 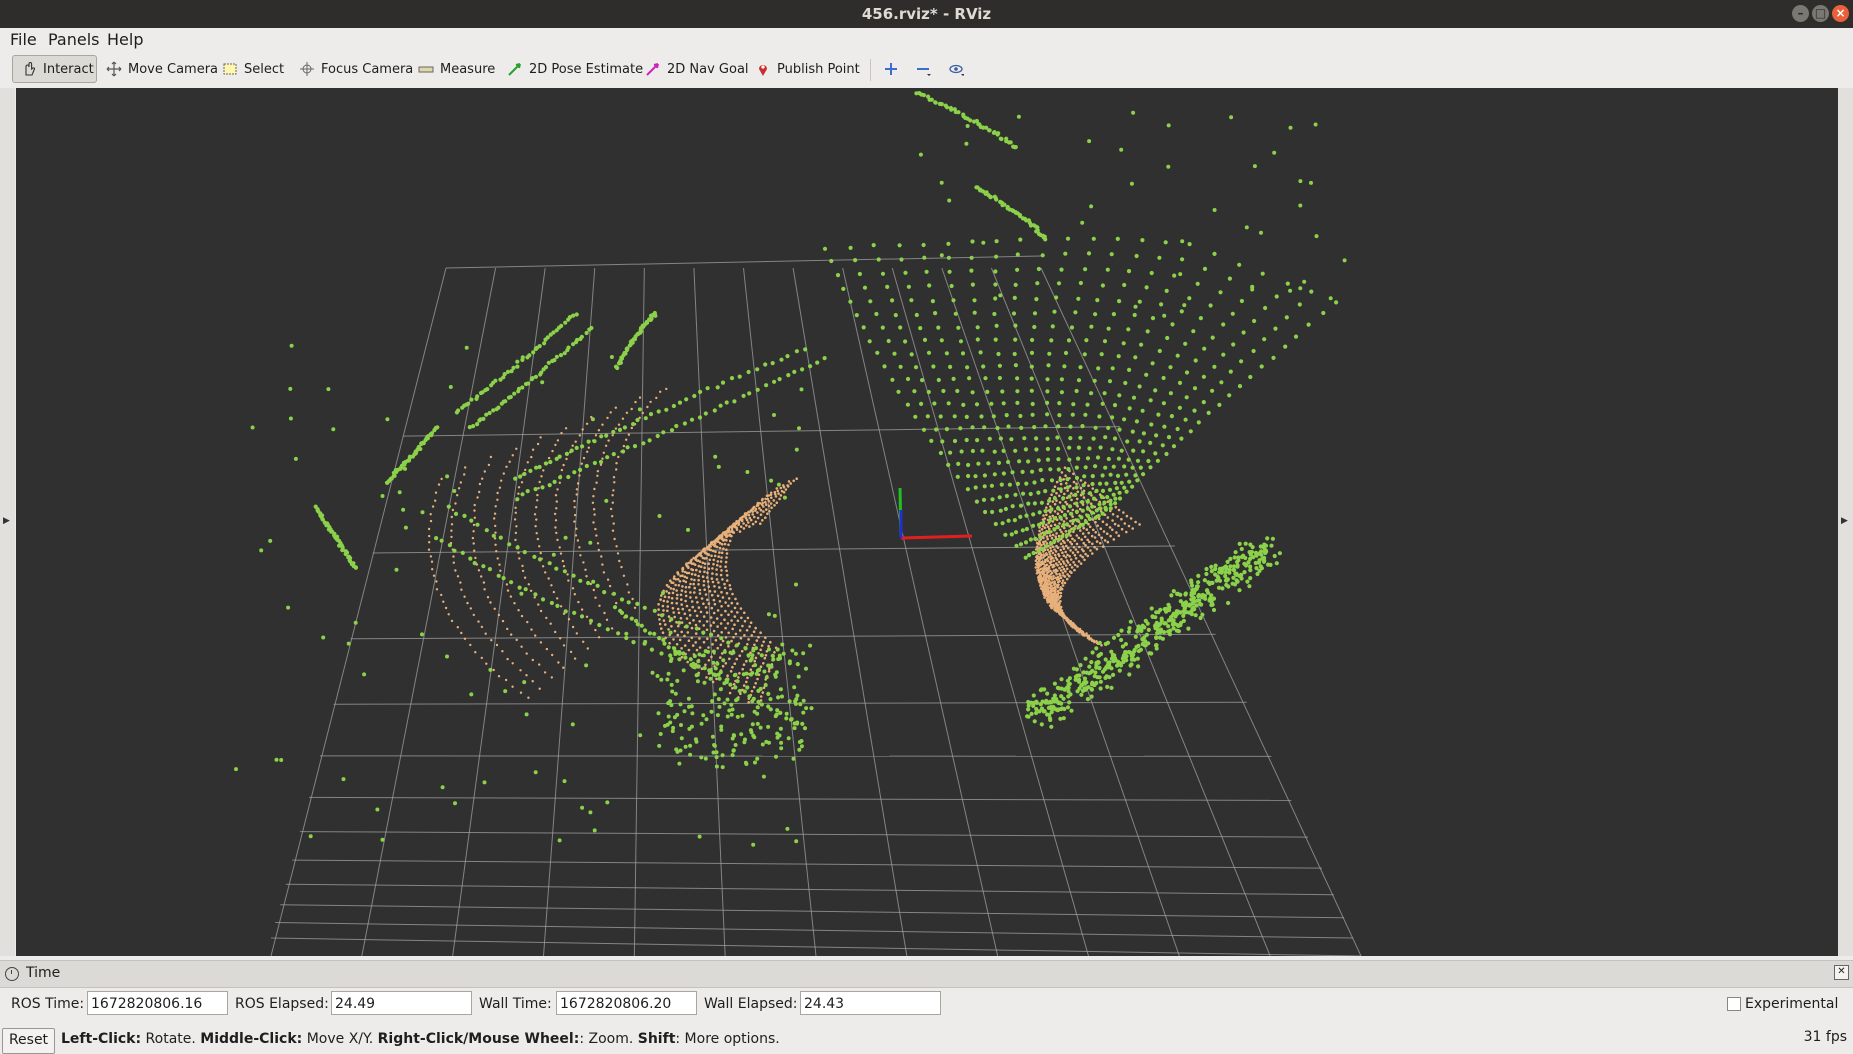 What do you see at coordinates (74, 39) in the screenshot?
I see `menu-panels: Panels` at bounding box center [74, 39].